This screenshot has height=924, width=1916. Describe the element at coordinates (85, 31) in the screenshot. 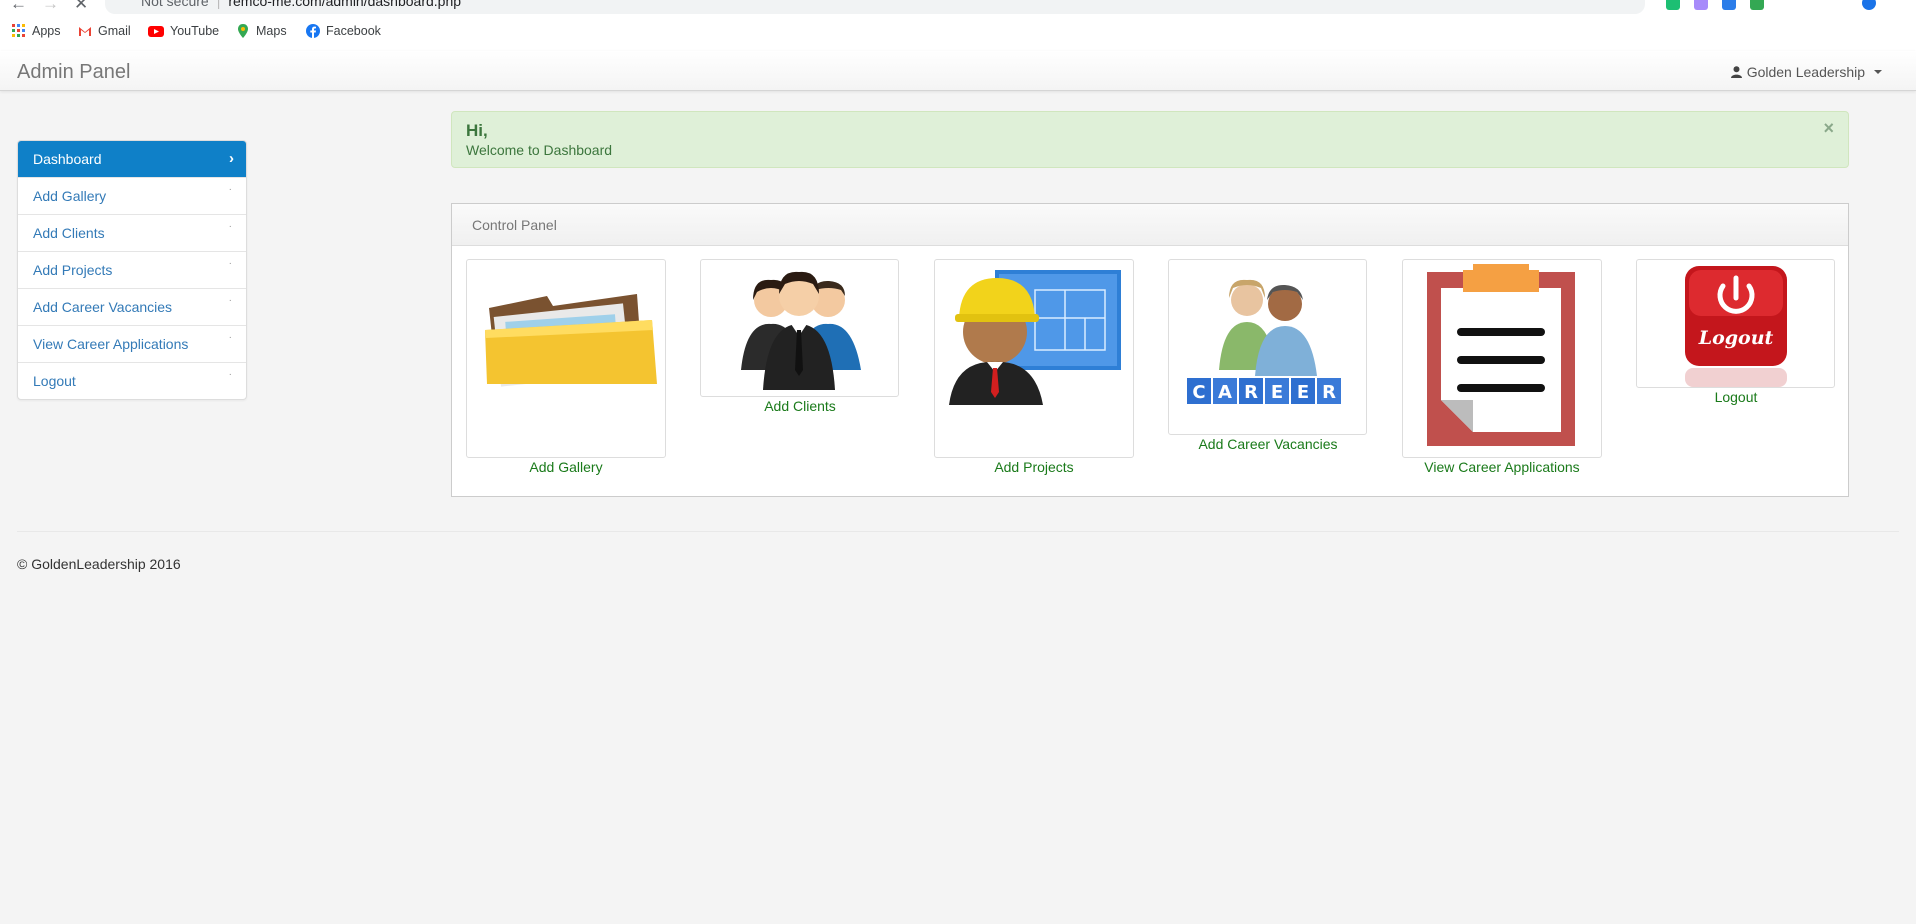

I see `gmail-icon` at that location.